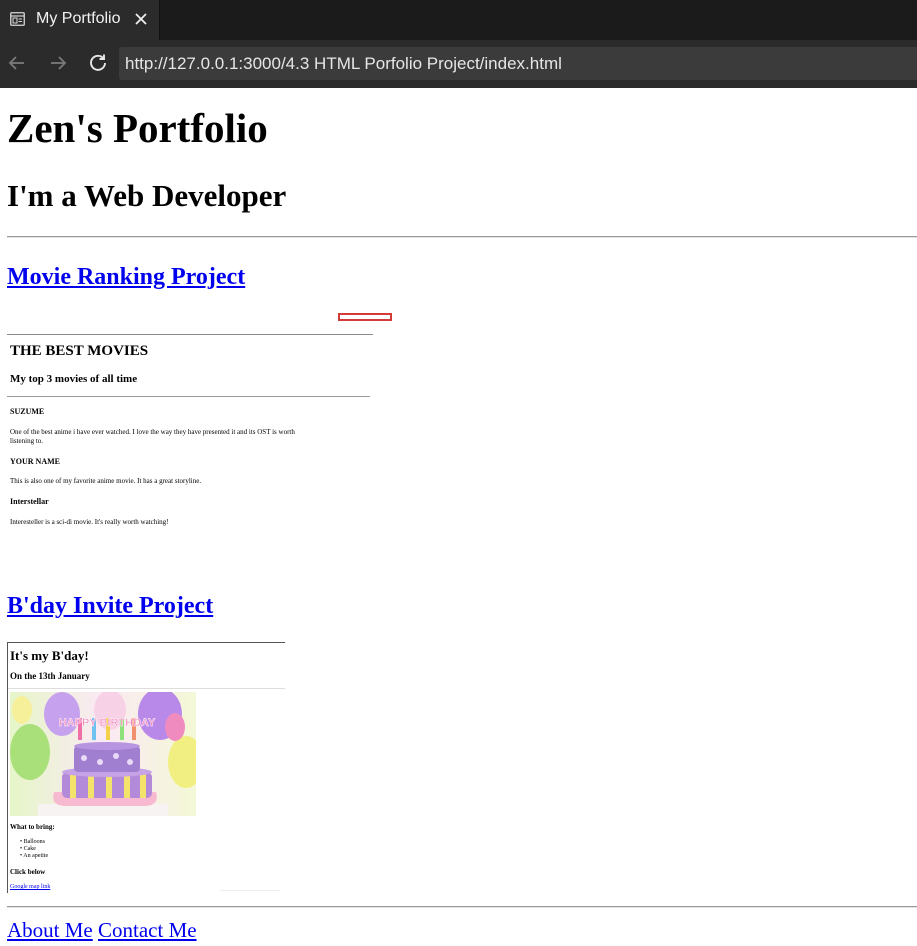 This screenshot has width=917, height=946. What do you see at coordinates (107, 723) in the screenshot?
I see `cake-candle-text: HAPPY BIRTHDAY` at bounding box center [107, 723].